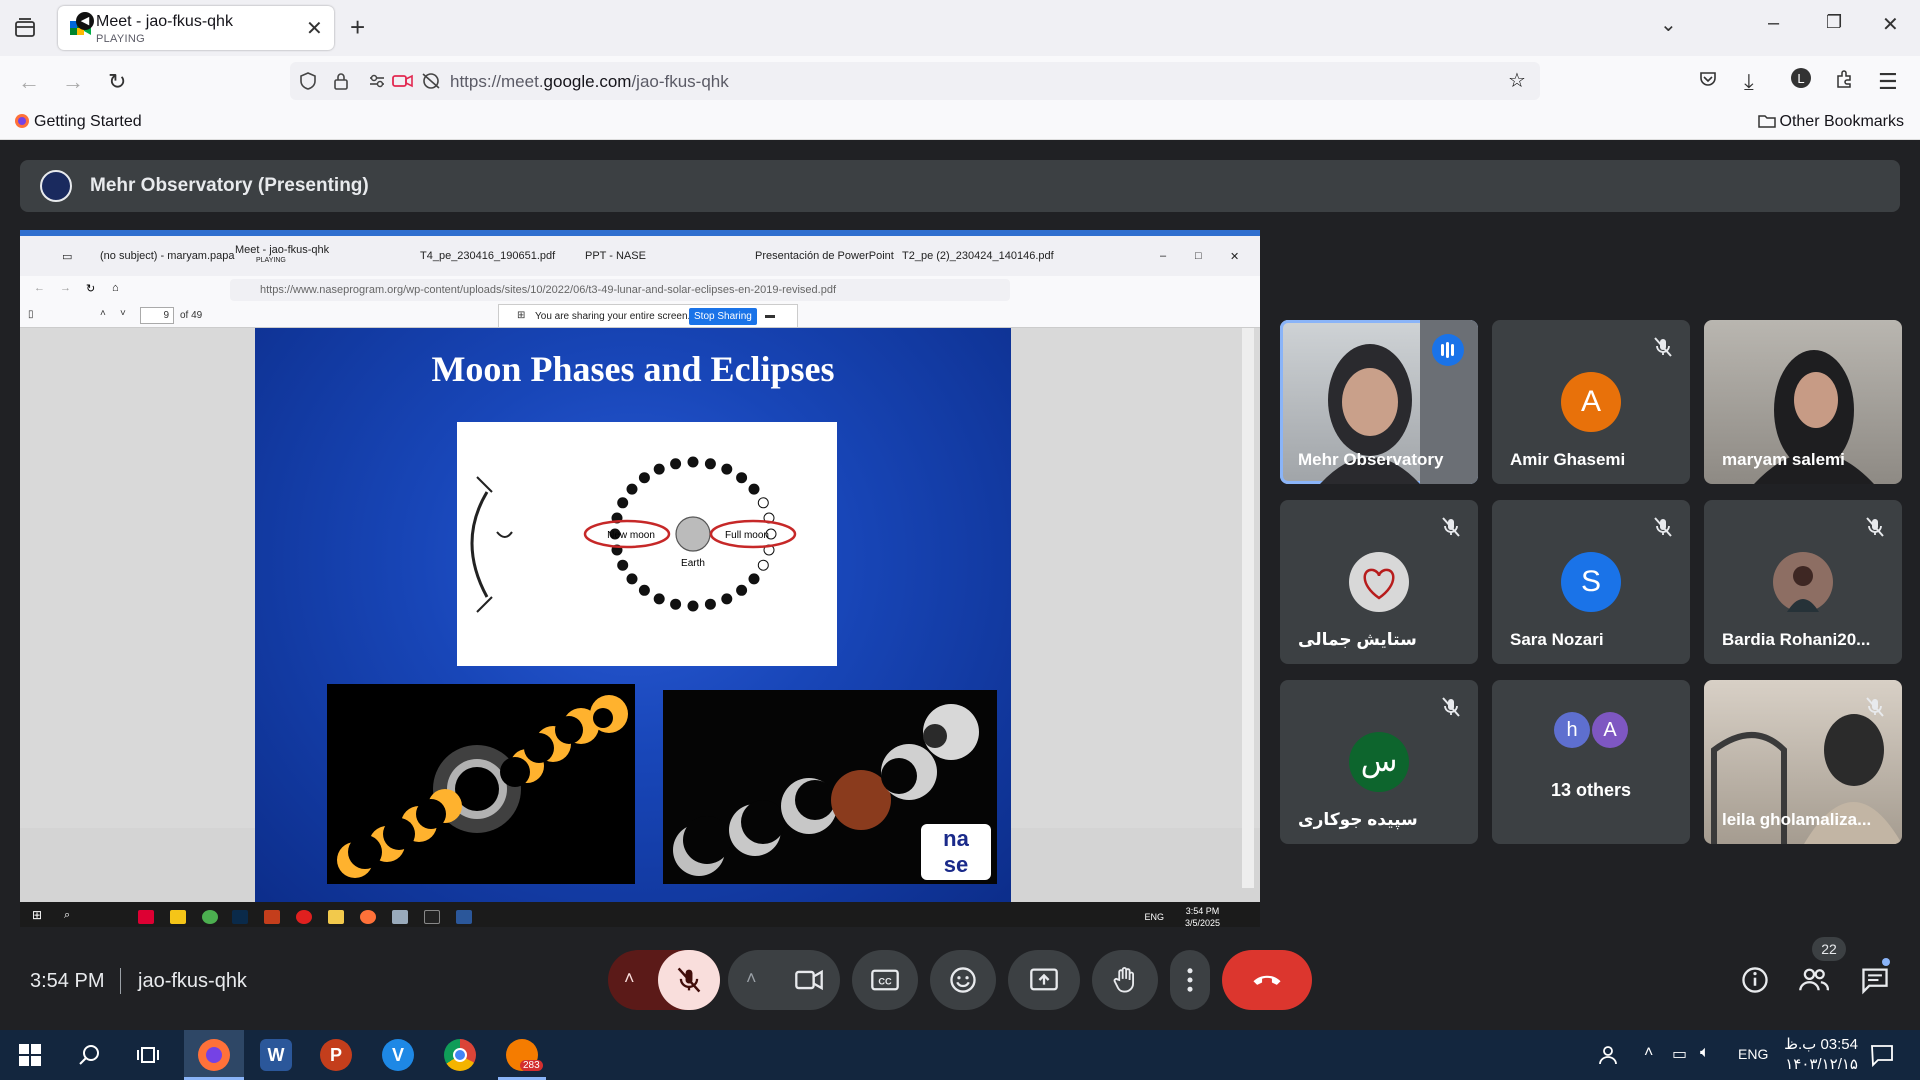  Describe the element at coordinates (1190, 980) in the screenshot. I see `more-options-button` at that location.